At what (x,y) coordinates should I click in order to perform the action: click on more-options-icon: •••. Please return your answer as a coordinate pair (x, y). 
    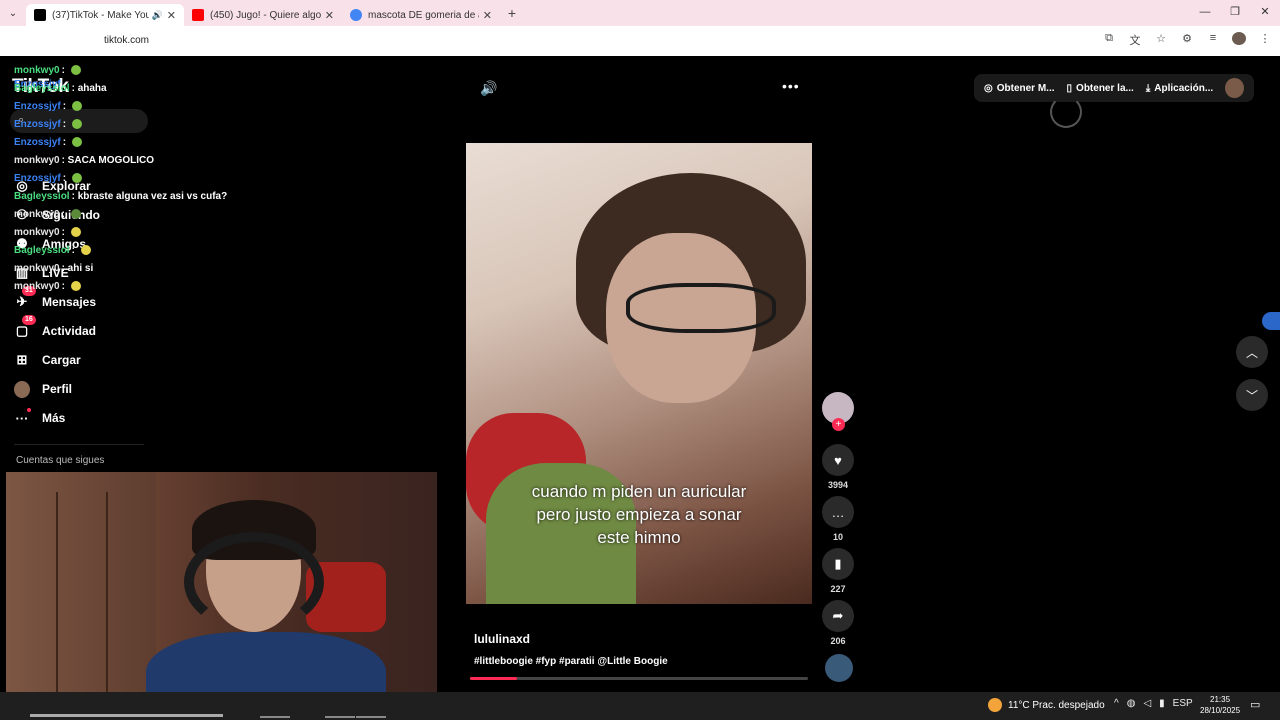
    Looking at the image, I should click on (791, 86).